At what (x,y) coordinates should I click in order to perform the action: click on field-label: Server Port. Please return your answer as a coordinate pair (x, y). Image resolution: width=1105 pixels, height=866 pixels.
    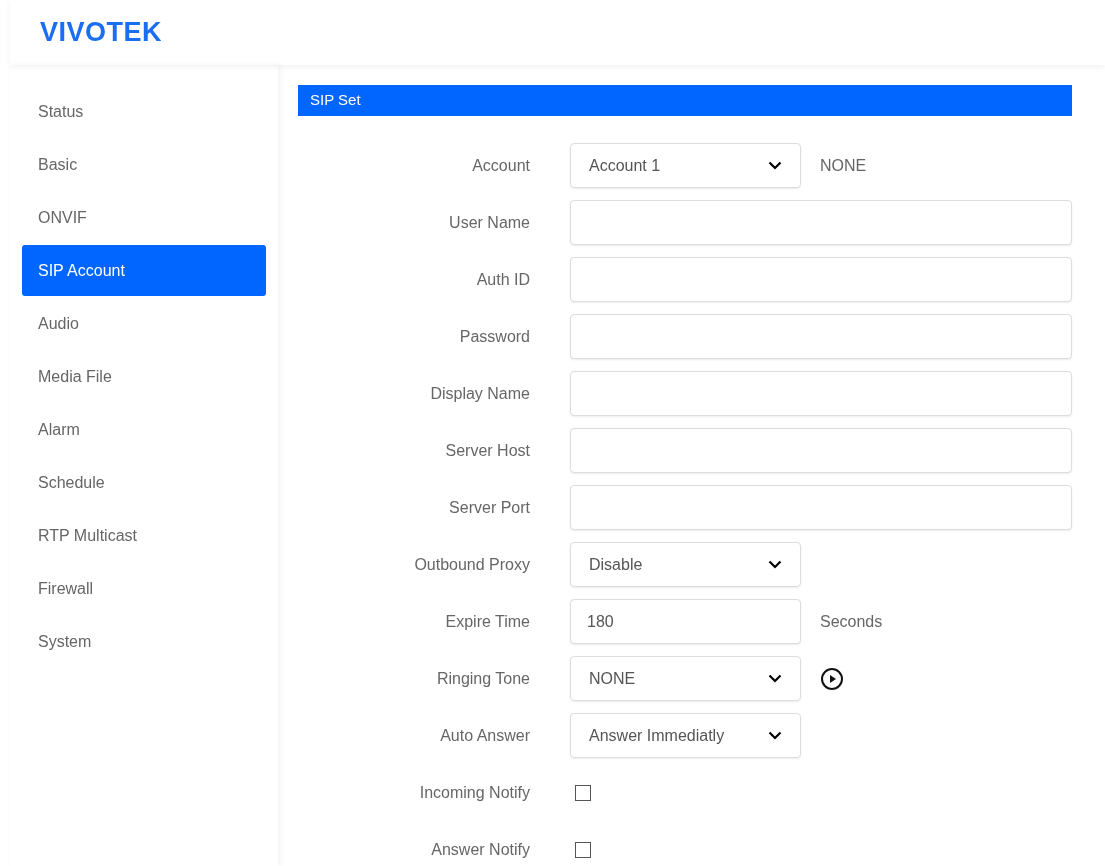
    Looking at the image, I should click on (489, 507).